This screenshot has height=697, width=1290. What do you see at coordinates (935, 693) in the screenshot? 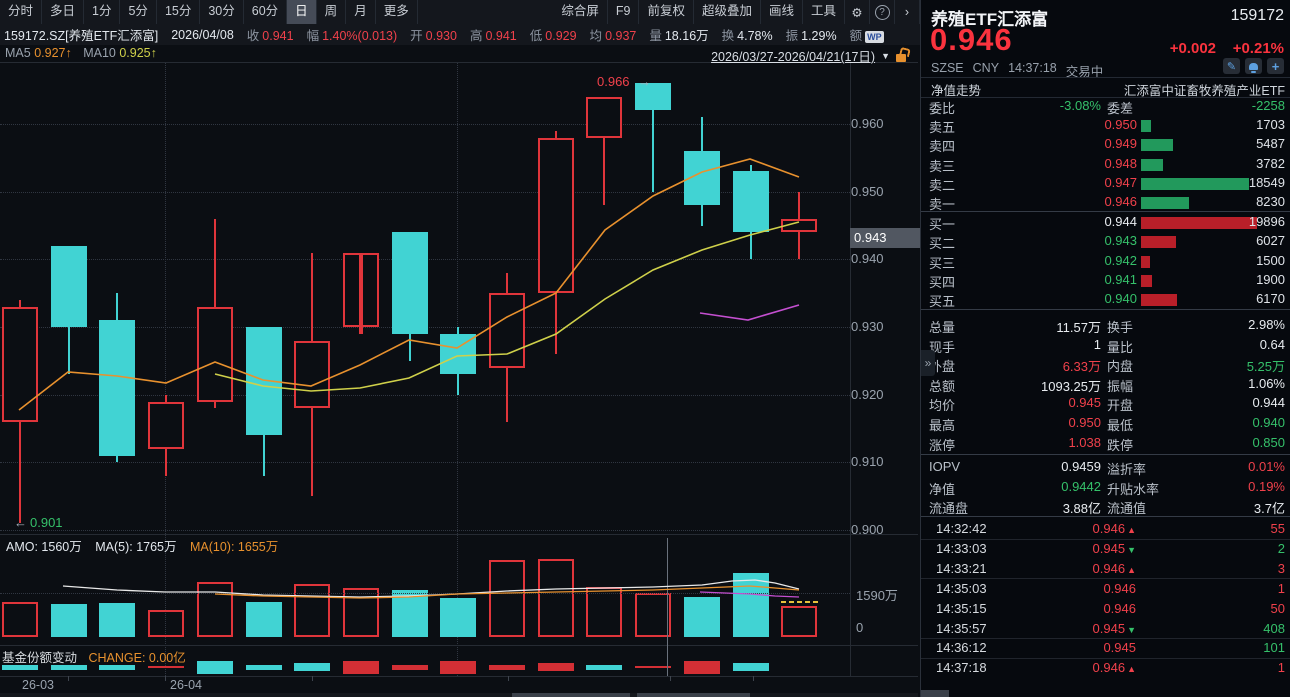
I see `panel-footer-tab` at bounding box center [935, 693].